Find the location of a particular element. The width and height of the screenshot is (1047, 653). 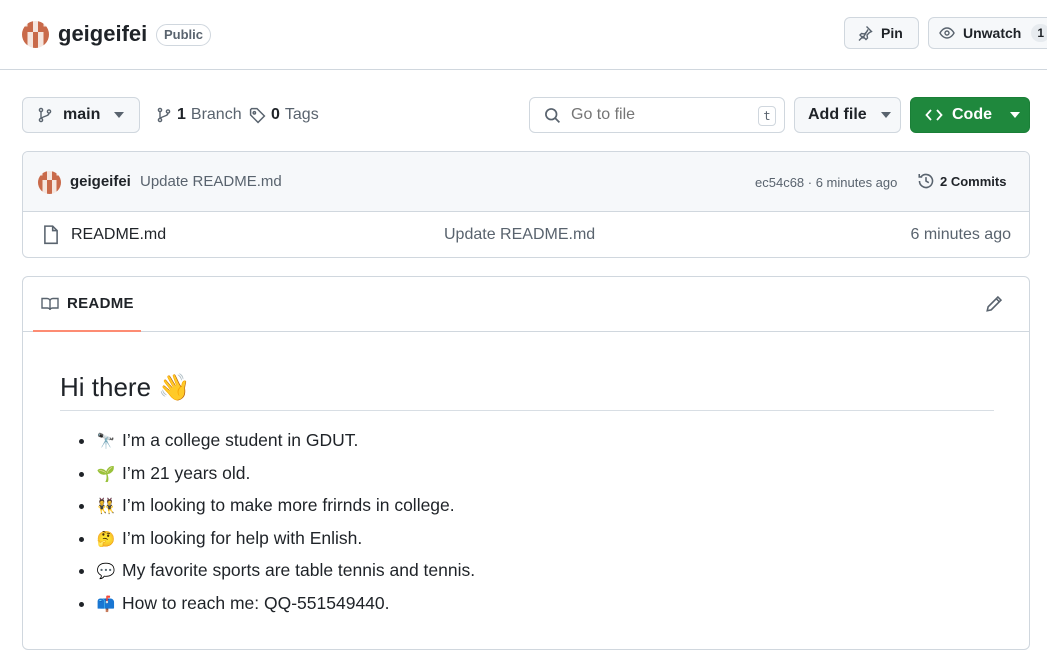

code-label: Code is located at coordinates (972, 114).